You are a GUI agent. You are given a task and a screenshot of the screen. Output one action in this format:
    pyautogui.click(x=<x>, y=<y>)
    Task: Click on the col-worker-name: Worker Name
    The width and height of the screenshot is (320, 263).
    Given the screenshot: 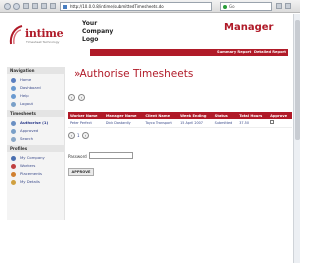 What is the action you would take?
    pyautogui.click(x=86, y=115)
    